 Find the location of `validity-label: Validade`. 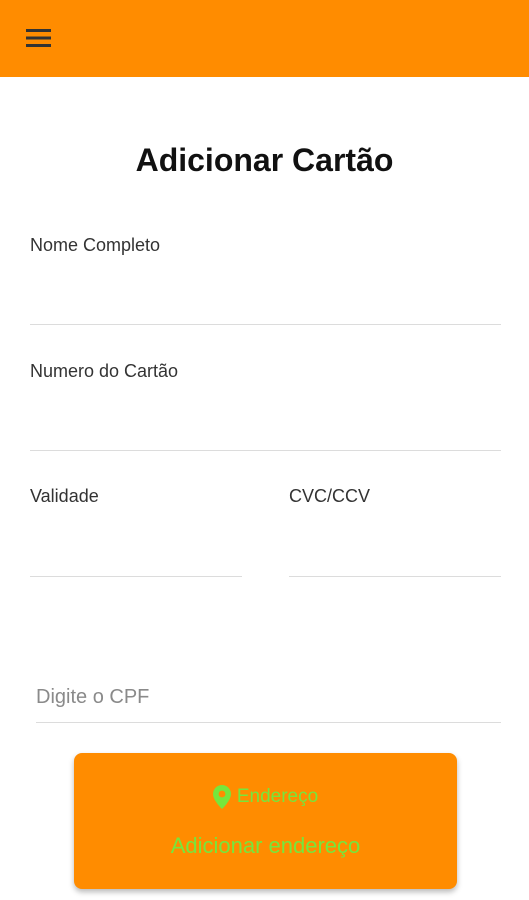

validity-label: Validade is located at coordinates (64, 496).